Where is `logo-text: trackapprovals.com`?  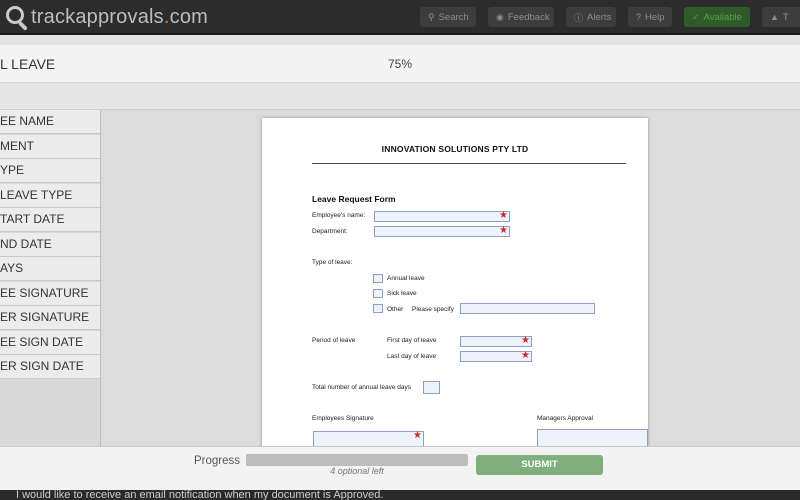
logo-text: trackapprovals.com is located at coordinates (120, 16).